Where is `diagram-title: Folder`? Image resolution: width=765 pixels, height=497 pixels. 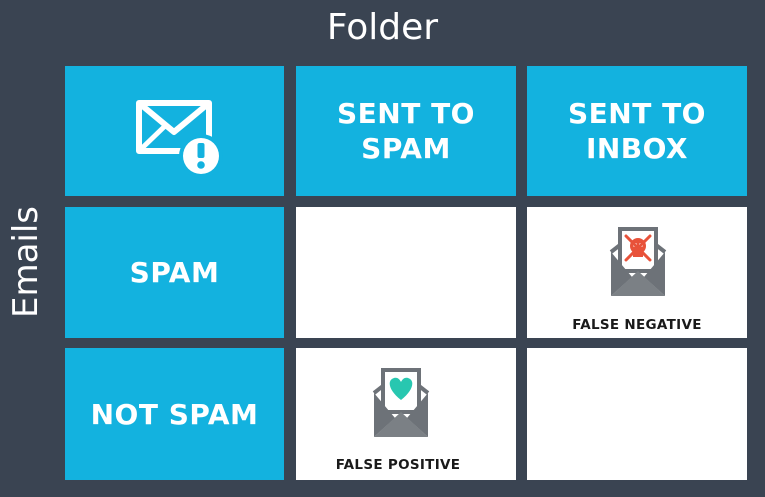 diagram-title: Folder is located at coordinates (382, 27).